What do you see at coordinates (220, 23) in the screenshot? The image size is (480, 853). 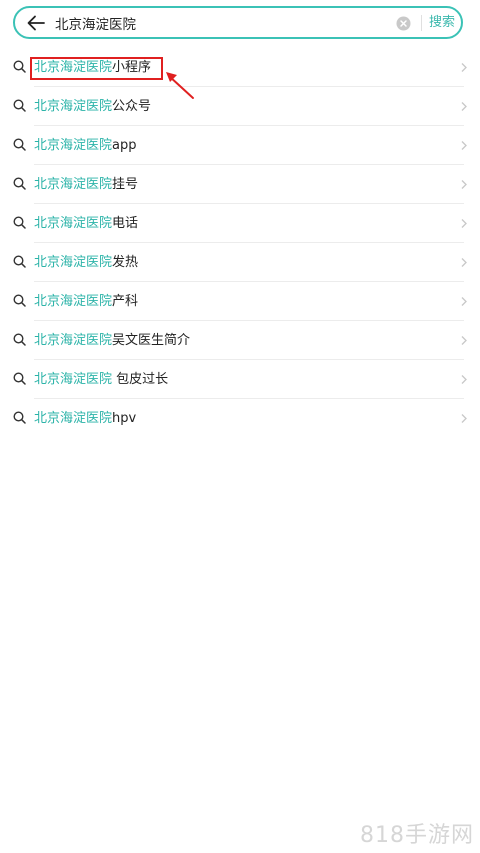 I see `search-input` at bounding box center [220, 23].